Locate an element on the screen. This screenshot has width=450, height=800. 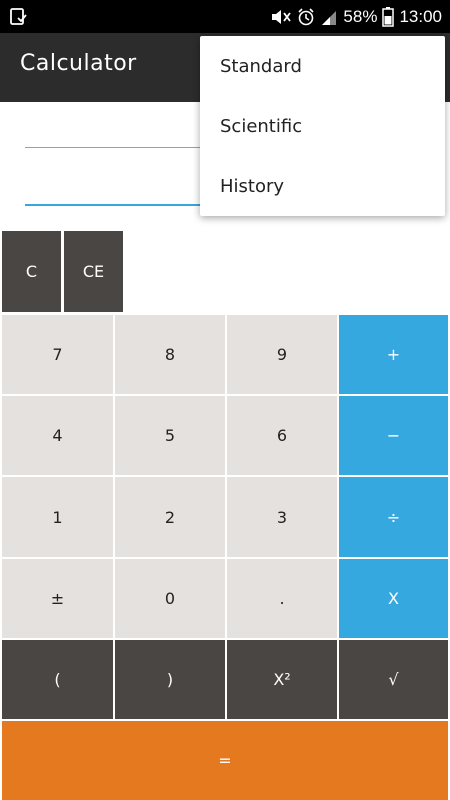
menu-item-scientific: Scientific is located at coordinates (322, 126).